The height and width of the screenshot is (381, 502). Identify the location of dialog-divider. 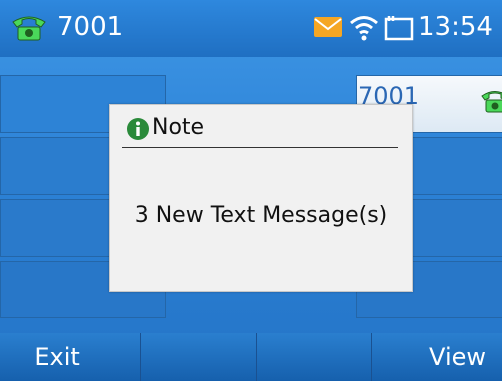
(260, 147).